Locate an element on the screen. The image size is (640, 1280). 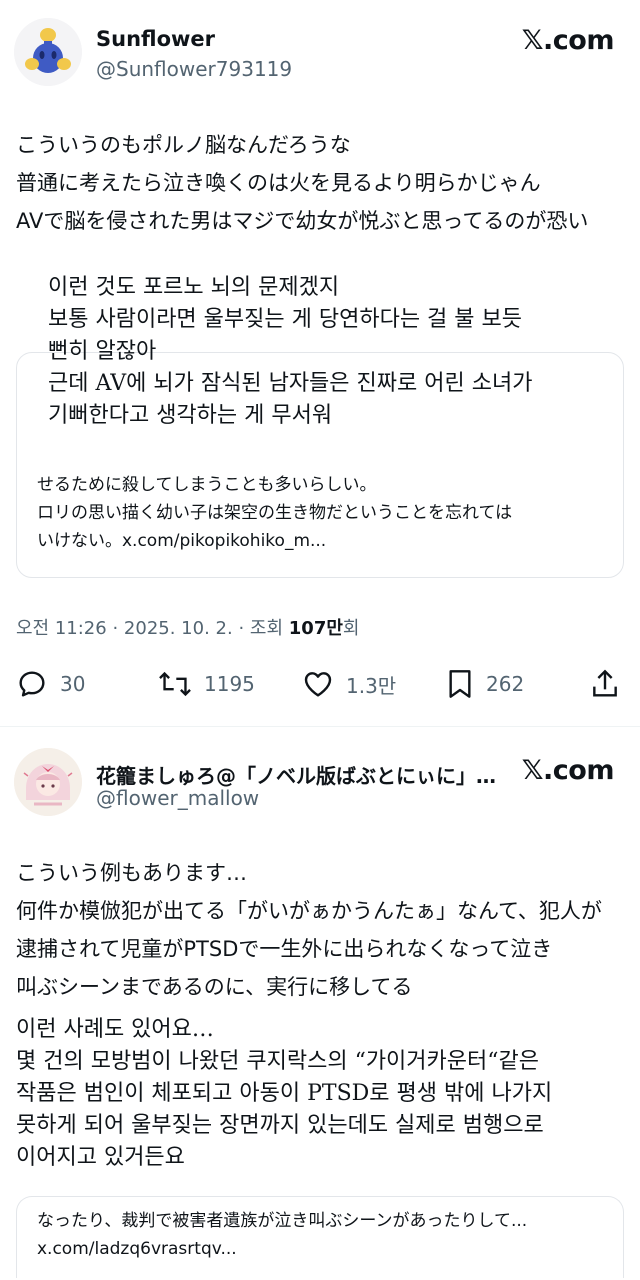
retweet-button: 1195 is located at coordinates (206, 684).